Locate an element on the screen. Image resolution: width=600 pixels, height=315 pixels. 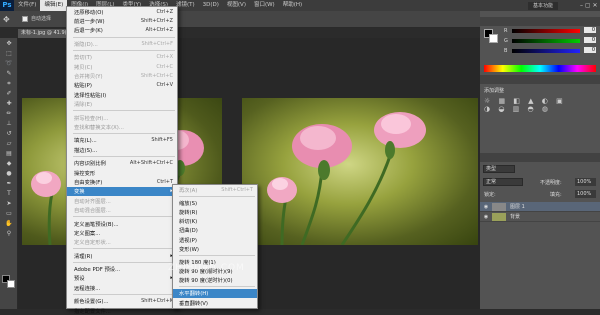
g-value: 0 is located at coordinates (590, 40).